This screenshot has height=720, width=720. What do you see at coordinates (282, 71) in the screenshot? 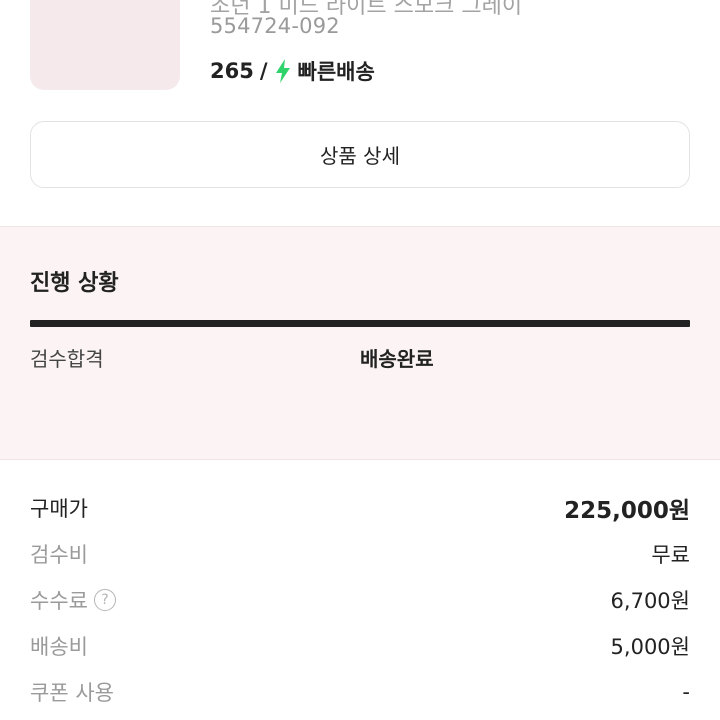
I see `lightning-icon` at bounding box center [282, 71].